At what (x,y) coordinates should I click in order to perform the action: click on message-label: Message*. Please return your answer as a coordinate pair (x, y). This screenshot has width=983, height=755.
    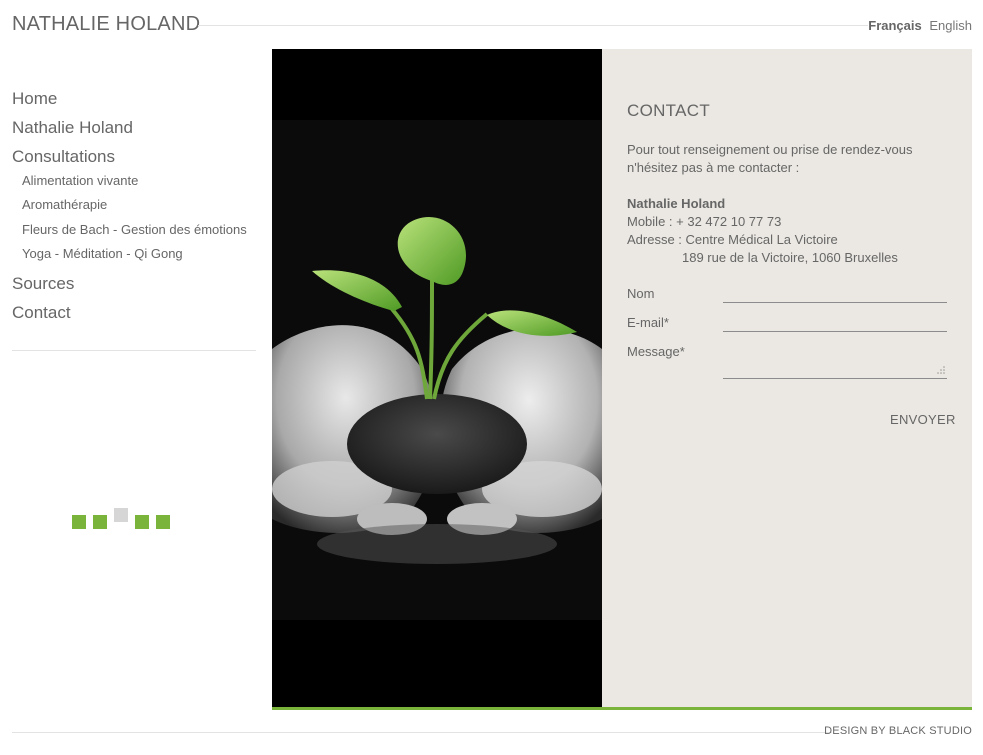
    Looking at the image, I should click on (656, 351).